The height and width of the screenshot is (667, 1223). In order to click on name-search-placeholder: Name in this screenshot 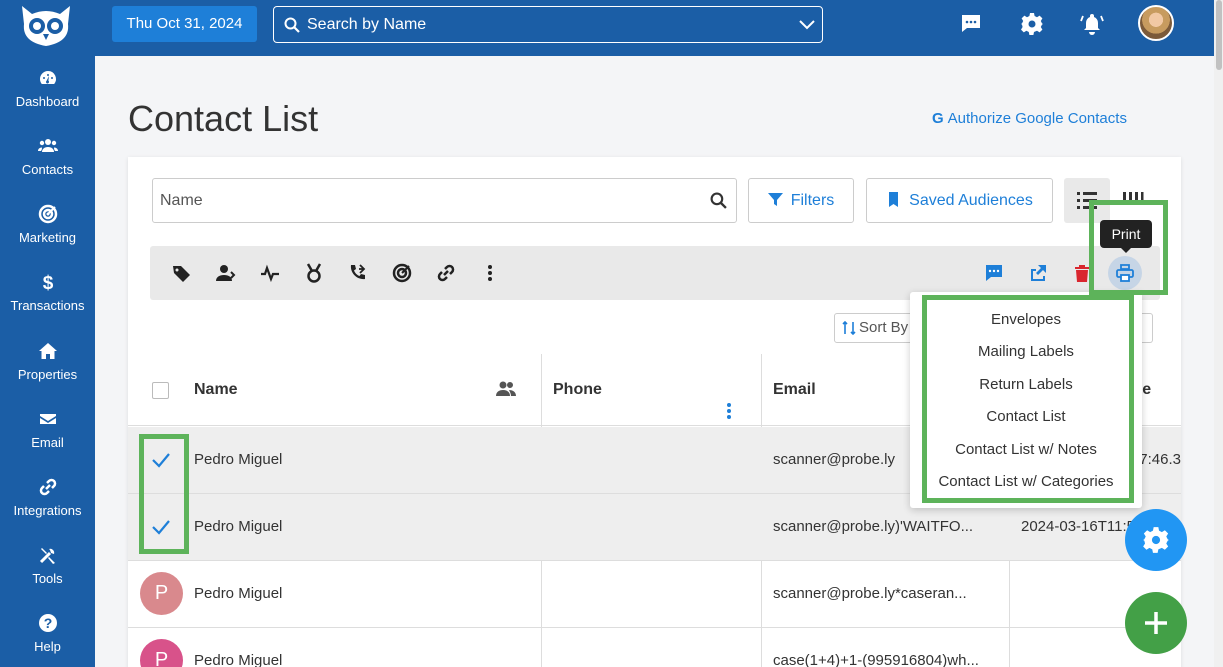, I will do `click(181, 200)`.